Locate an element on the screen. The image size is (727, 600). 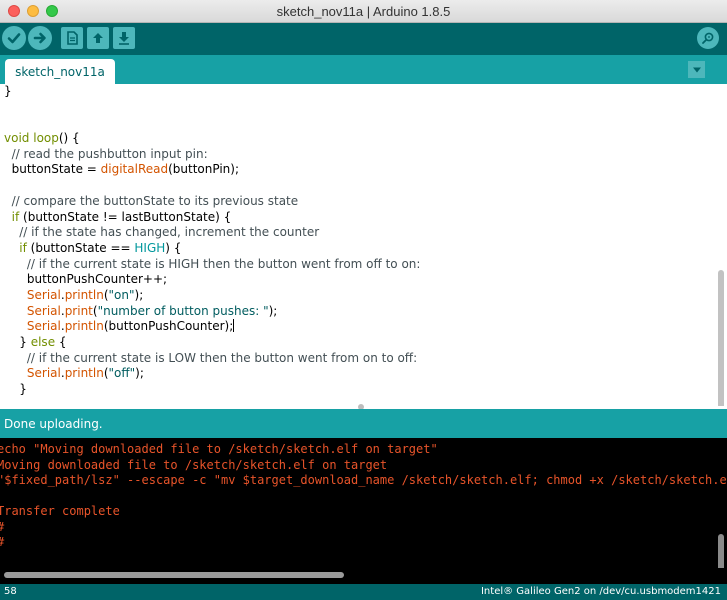
new-sketch-button is located at coordinates (72, 38).